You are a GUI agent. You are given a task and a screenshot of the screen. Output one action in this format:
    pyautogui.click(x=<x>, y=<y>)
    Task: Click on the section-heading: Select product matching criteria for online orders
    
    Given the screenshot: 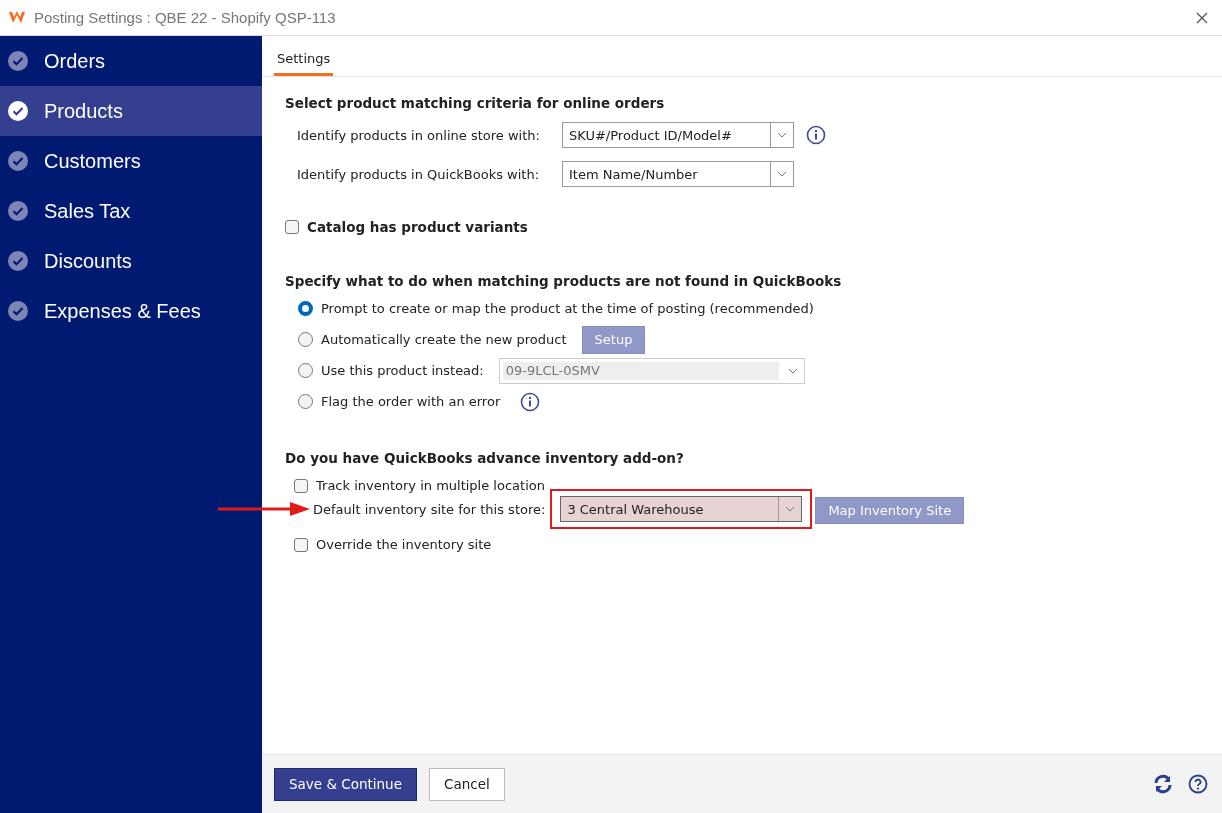 What is the action you would take?
    pyautogui.click(x=475, y=103)
    